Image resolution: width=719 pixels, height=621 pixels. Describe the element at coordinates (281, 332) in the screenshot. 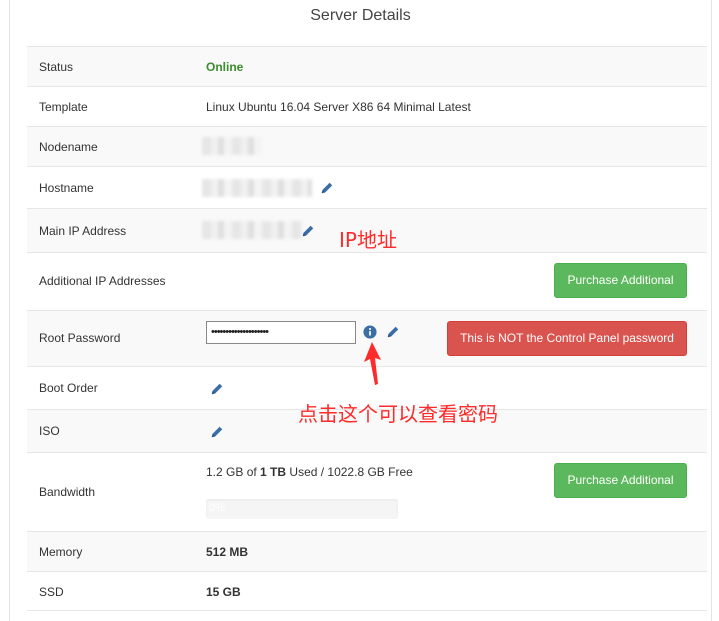

I see `root-password-field: ••••••••••••••••••••` at that location.